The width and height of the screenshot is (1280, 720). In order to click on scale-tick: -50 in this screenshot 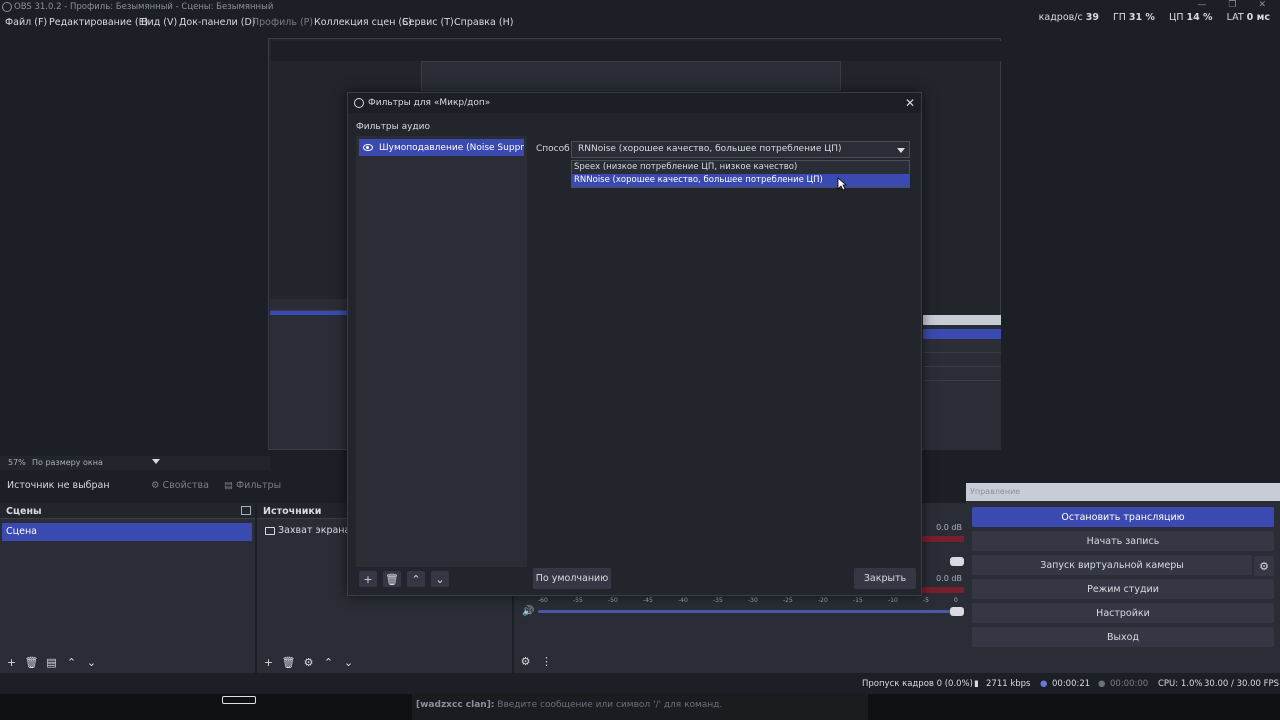, I will do `click(613, 600)`.